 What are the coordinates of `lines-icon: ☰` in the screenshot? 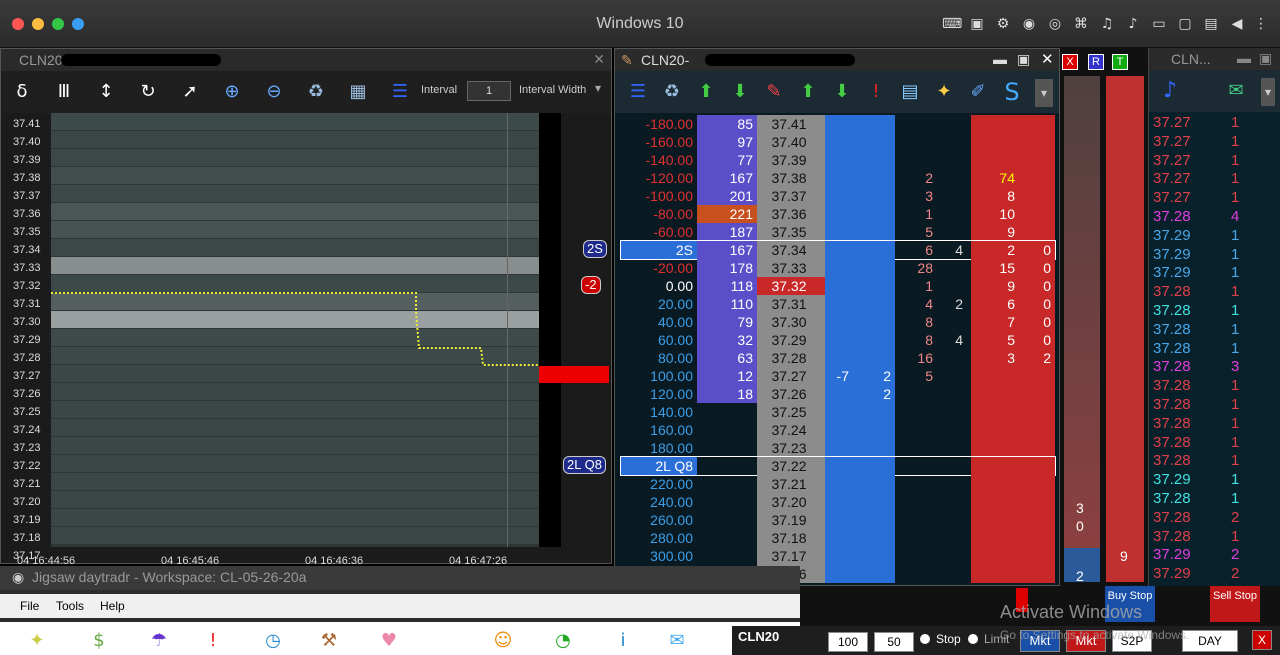 It's located at (400, 92).